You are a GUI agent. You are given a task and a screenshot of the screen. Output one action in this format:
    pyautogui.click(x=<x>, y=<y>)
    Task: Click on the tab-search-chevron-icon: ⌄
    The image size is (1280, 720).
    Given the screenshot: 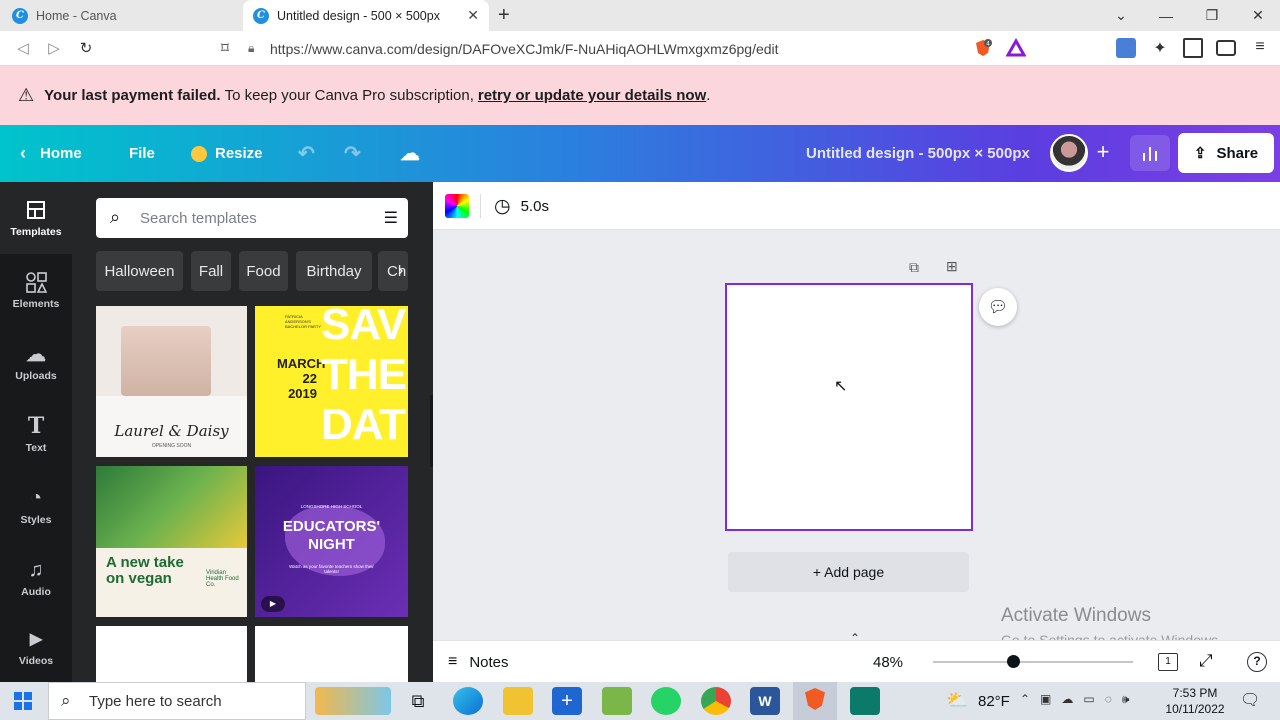 What is the action you would take?
    pyautogui.click(x=1121, y=15)
    